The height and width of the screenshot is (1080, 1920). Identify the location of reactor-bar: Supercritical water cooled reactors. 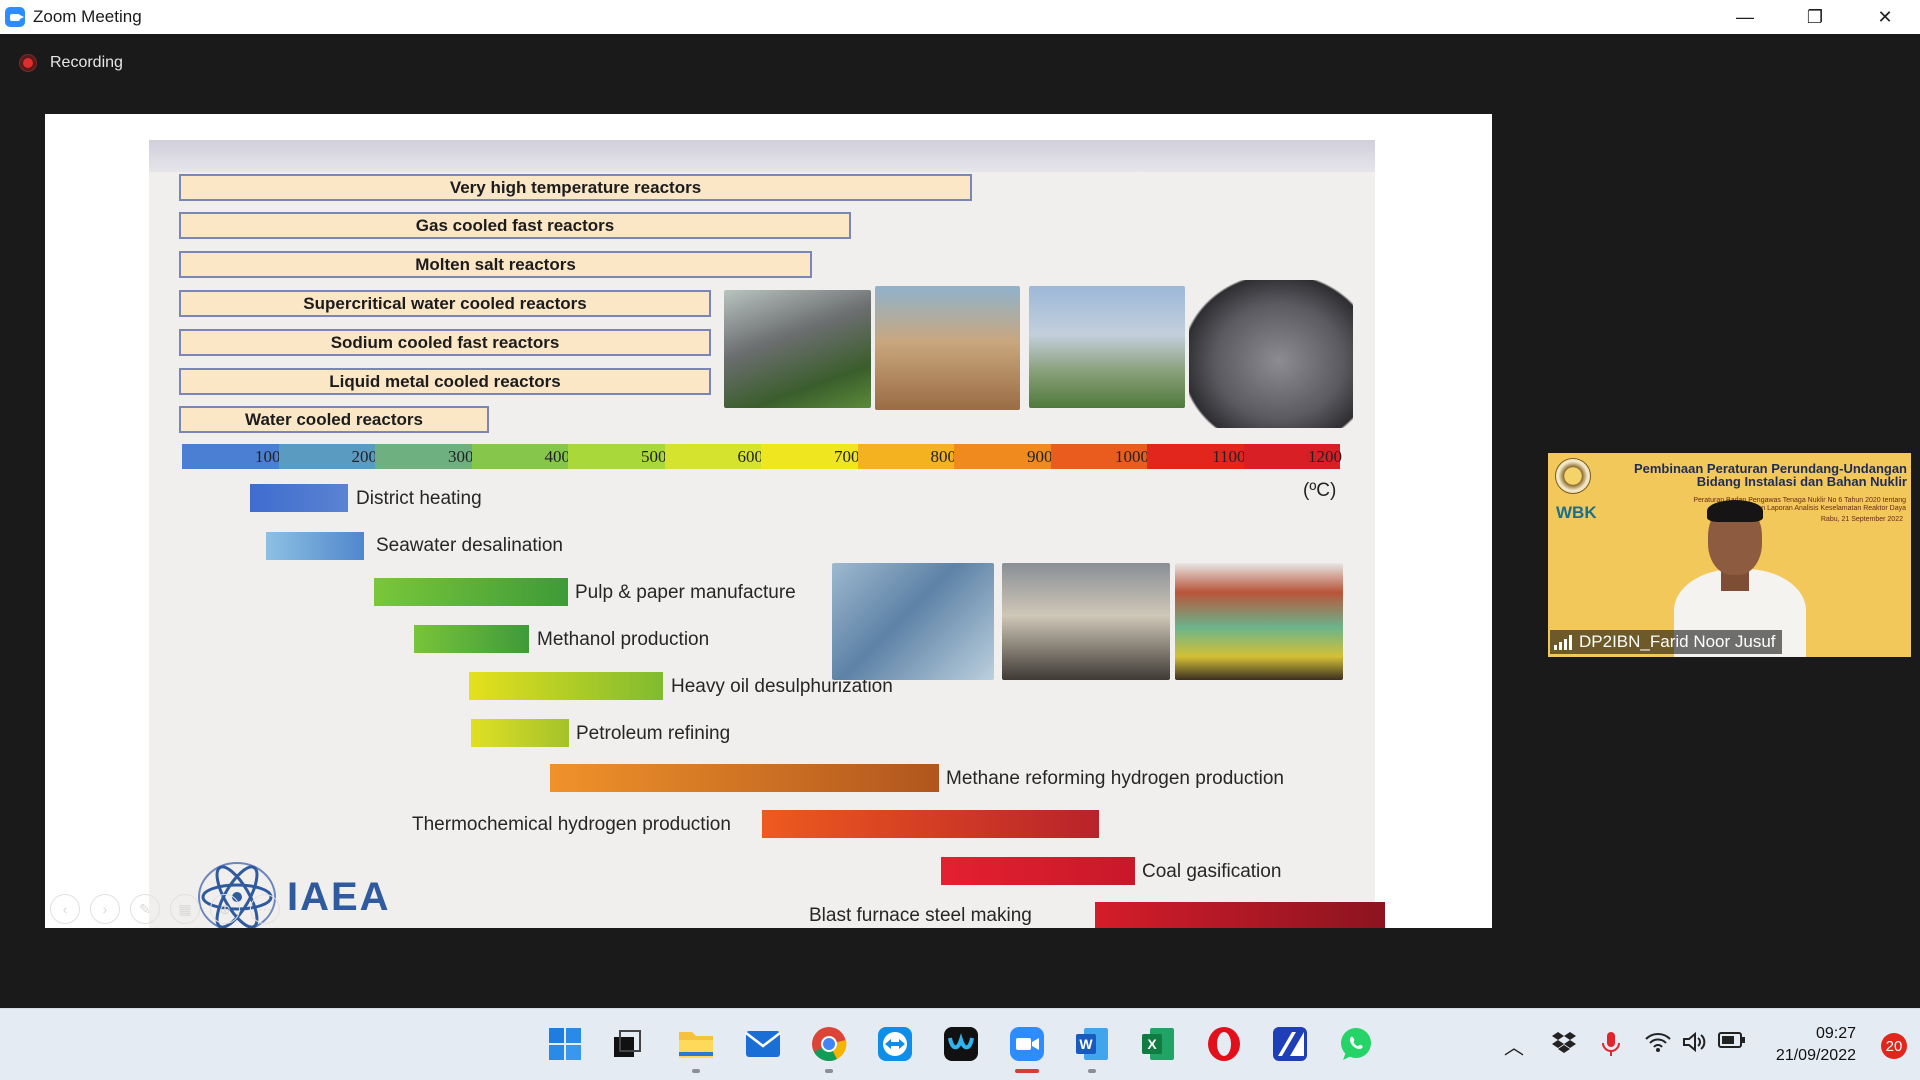
(445, 303).